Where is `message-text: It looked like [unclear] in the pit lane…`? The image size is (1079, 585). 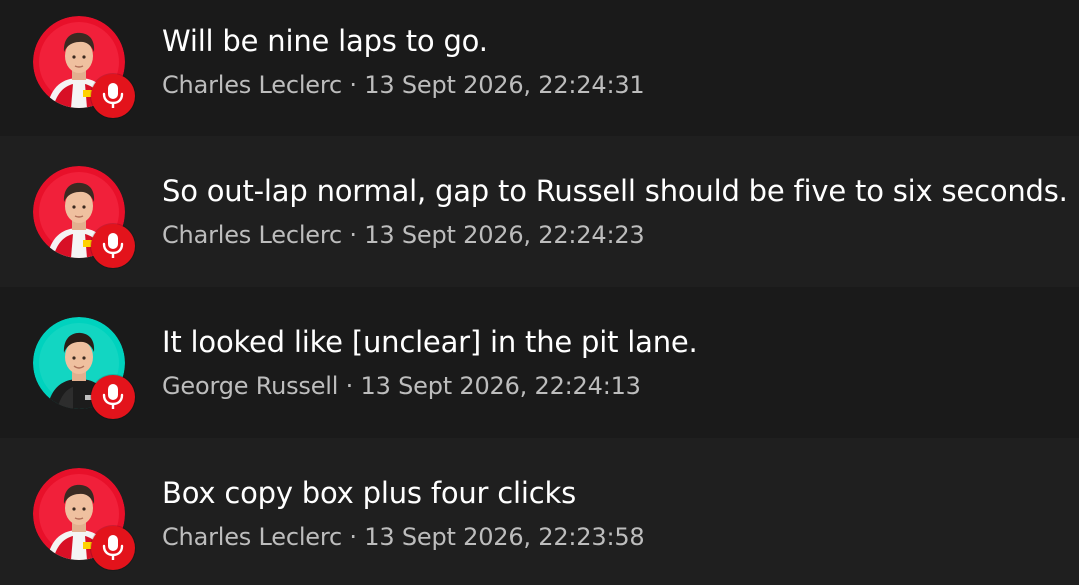
message-text: It looked like [unclear] in the pit lane… is located at coordinates (430, 342).